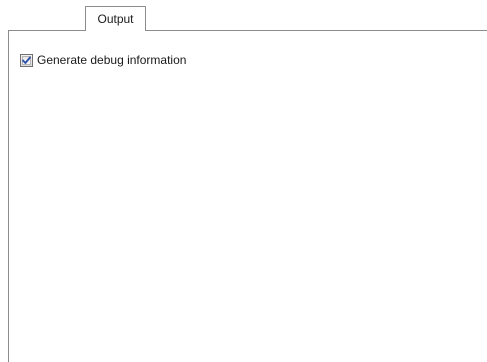 Image resolution: width=487 pixels, height=362 pixels. I want to click on checkbox-inner, so click(26, 60).